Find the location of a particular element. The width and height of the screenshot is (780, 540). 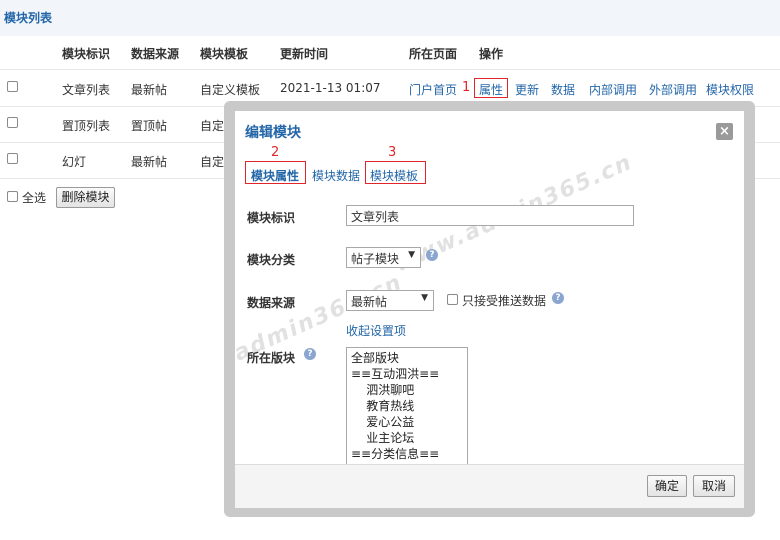

action-data-link: 数据 is located at coordinates (563, 89).